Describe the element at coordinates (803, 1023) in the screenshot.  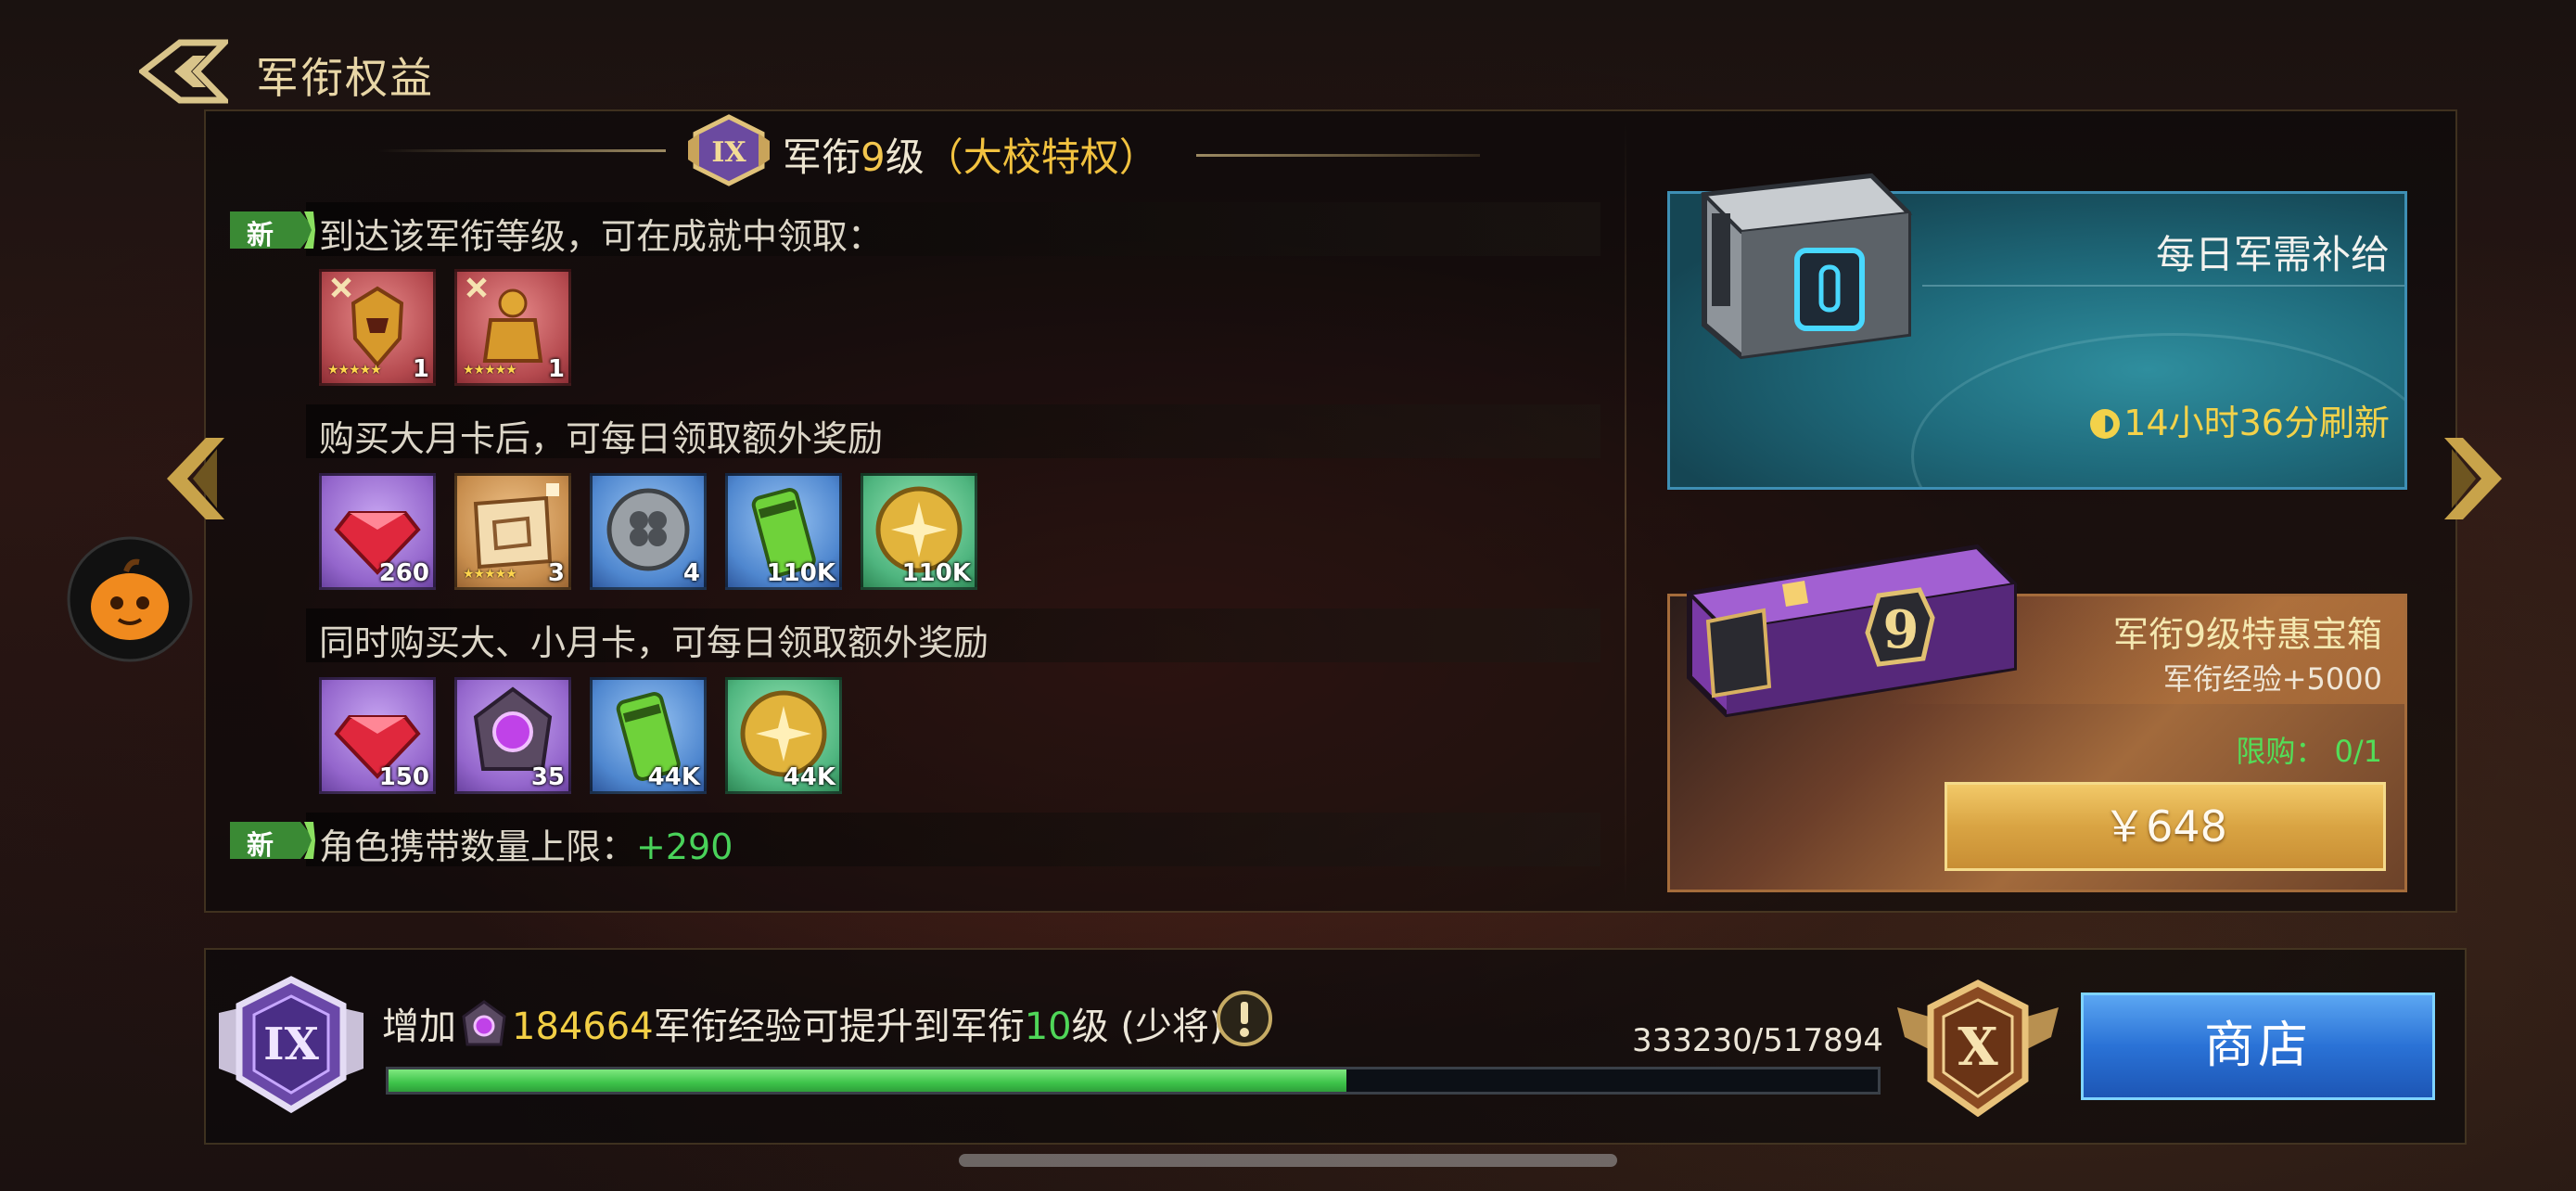
I see `progress-description: 增加 184664军衔经验可提升到军衔10级 (少将)` at that location.